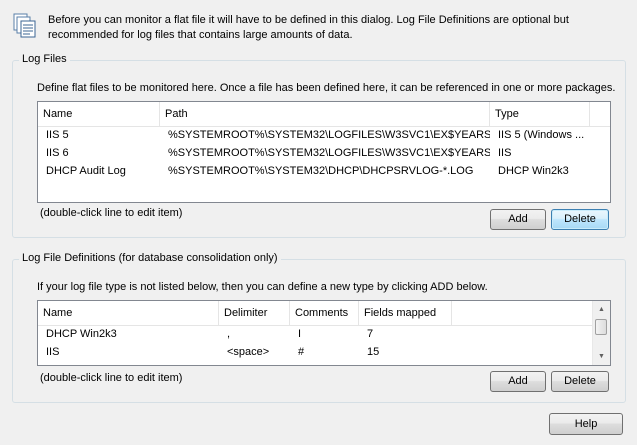 The image size is (637, 445). What do you see at coordinates (248, 352) in the screenshot?
I see `row-delimiter: <space>` at bounding box center [248, 352].